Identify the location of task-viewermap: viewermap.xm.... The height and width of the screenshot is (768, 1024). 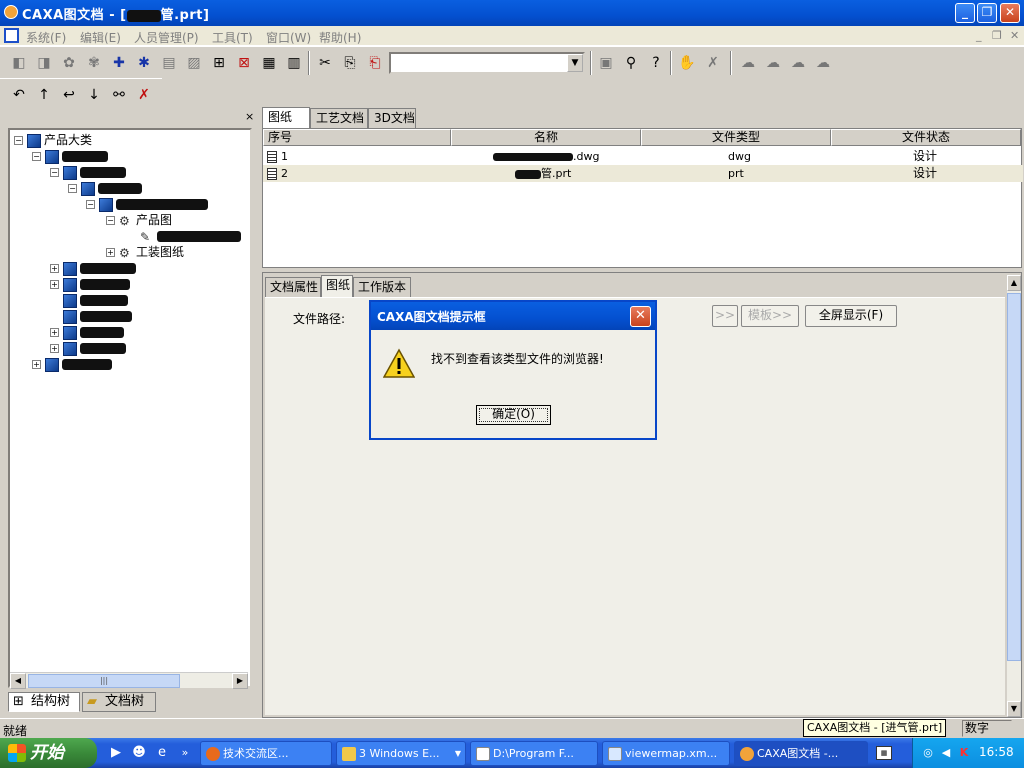
(666, 753).